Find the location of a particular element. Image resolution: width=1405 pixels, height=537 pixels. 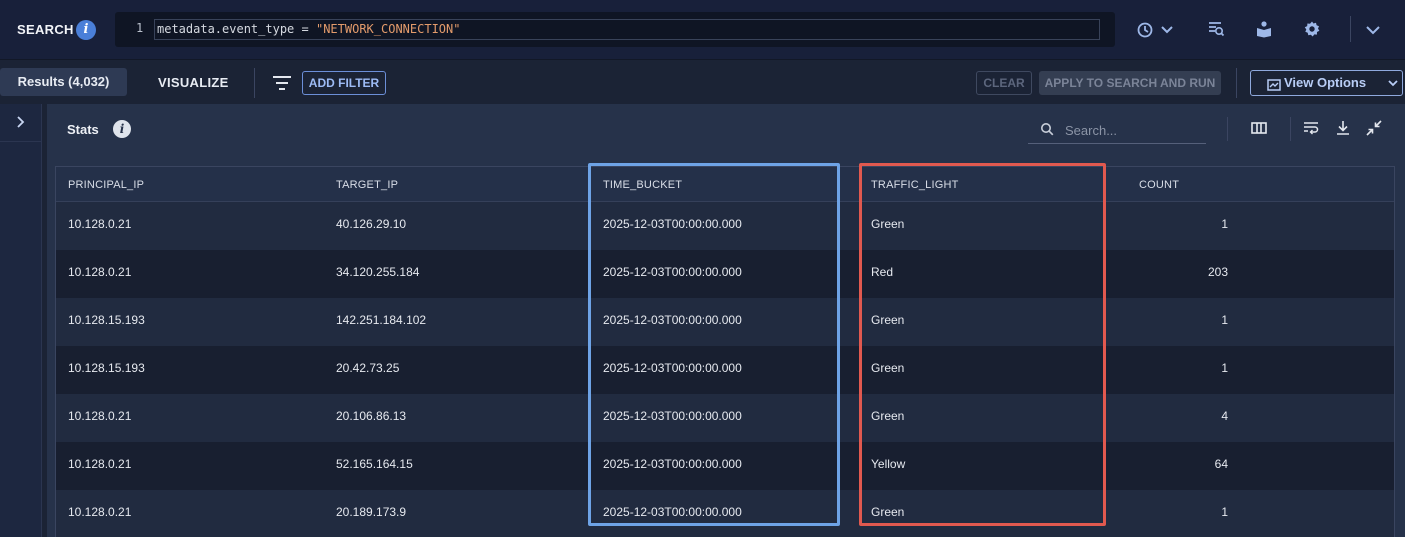

download-icon is located at coordinates (1343, 130).